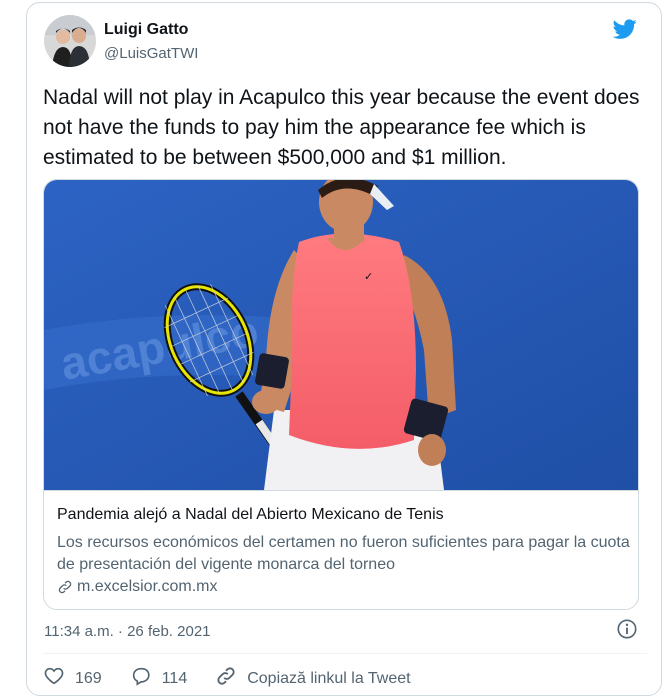 This screenshot has height=700, width=667. I want to click on action-bar: 169 114 Copiază linkul la Tweet, so click(241, 678).